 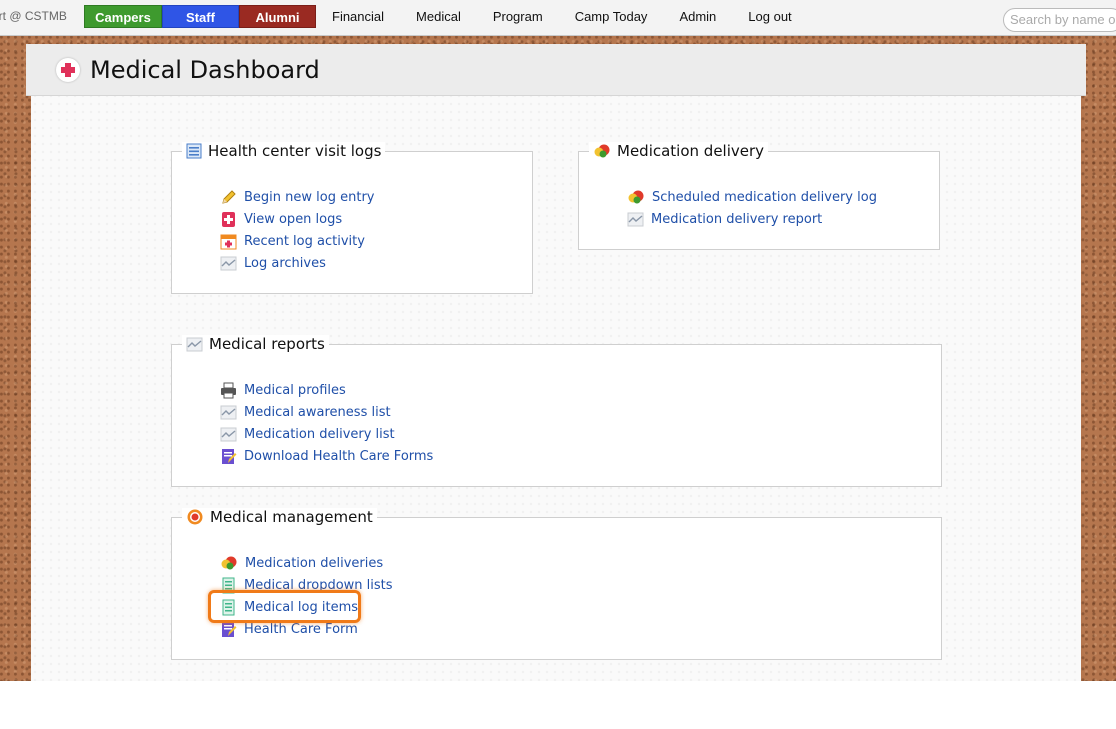 What do you see at coordinates (556, 70) in the screenshot?
I see `page-header: Medical Dashboard` at bounding box center [556, 70].